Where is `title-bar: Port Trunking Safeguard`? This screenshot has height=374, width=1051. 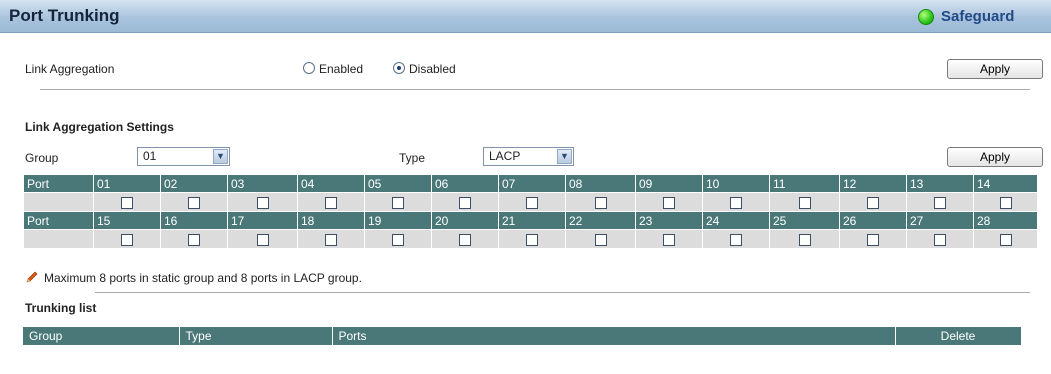
title-bar: Port Trunking Safeguard is located at coordinates (525, 16).